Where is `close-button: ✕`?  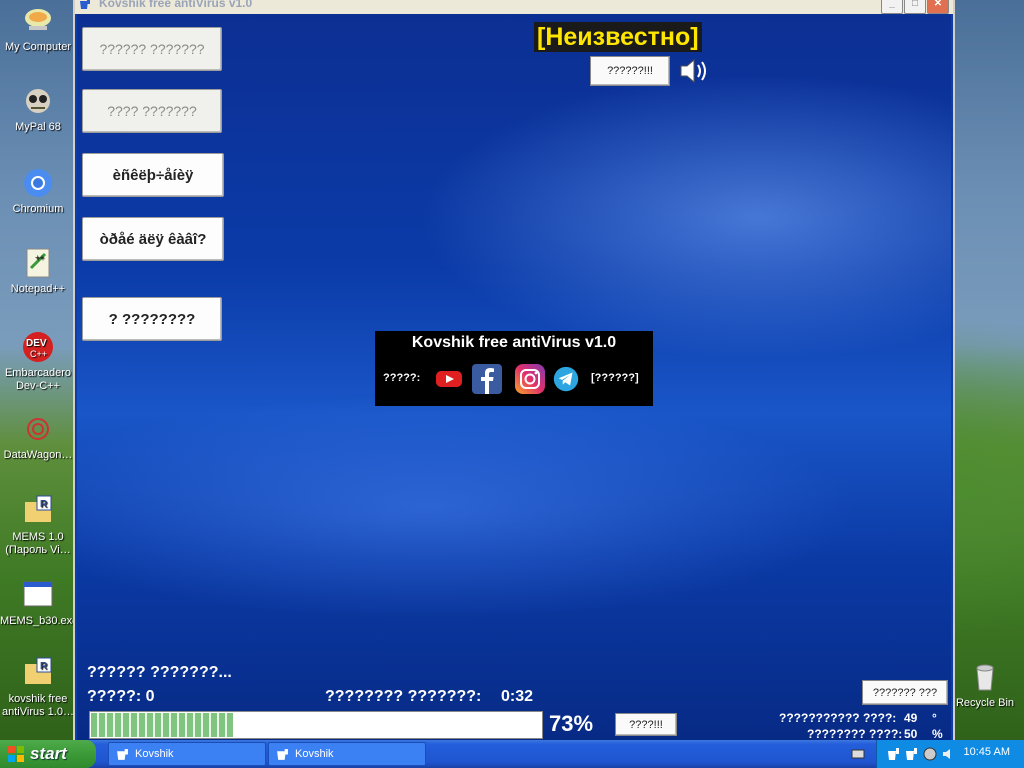
close-button: ✕ is located at coordinates (938, 7).